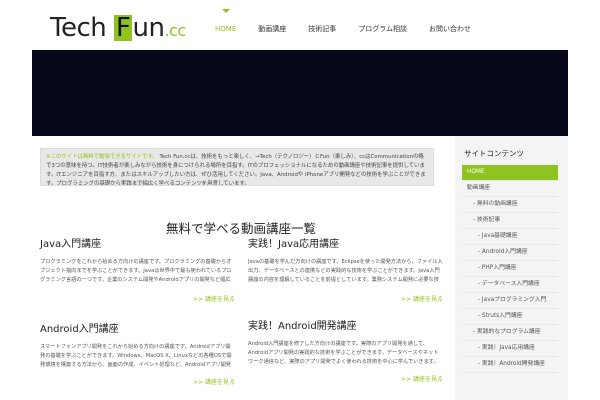 The width and height of the screenshot is (600, 400). Describe the element at coordinates (102, 157) in the screenshot. I see `notice-highlight: ※このサイトは無料で勉強できるサイトです。` at that location.